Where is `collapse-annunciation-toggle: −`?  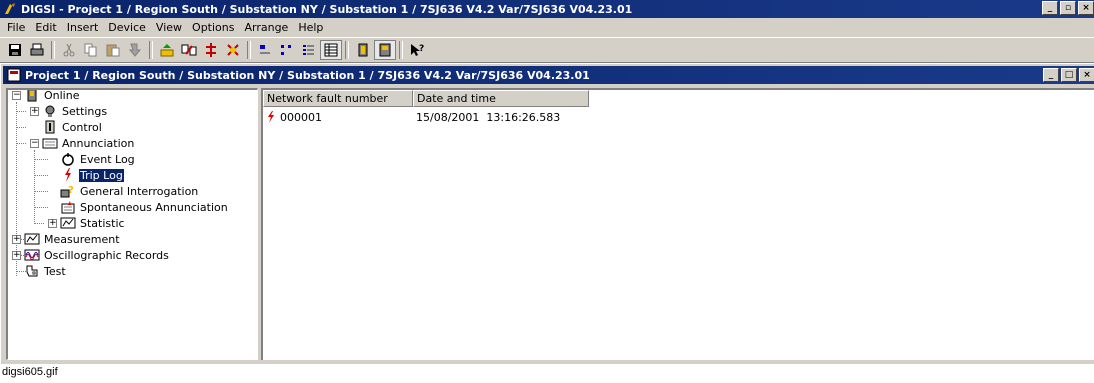
collapse-annunciation-toggle: − is located at coordinates (34, 143).